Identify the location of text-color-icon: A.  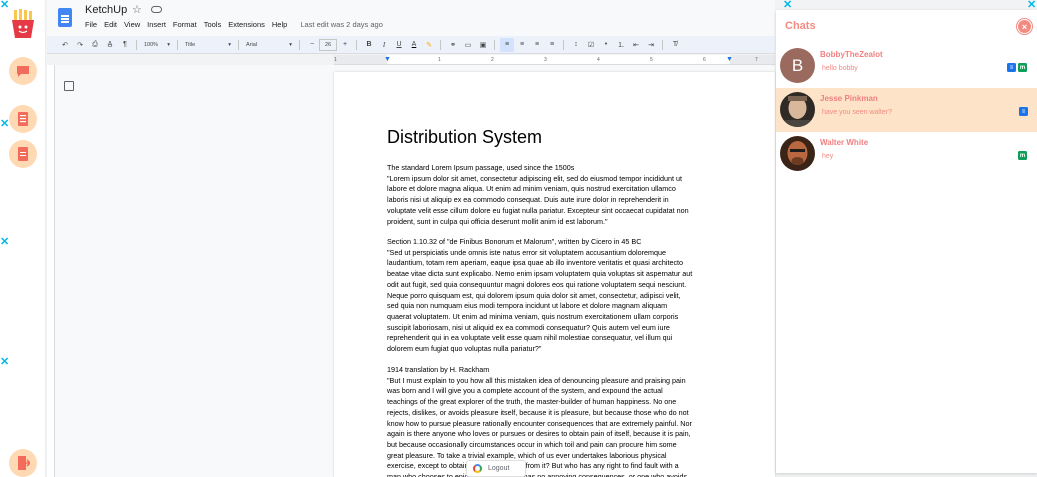
(414, 45).